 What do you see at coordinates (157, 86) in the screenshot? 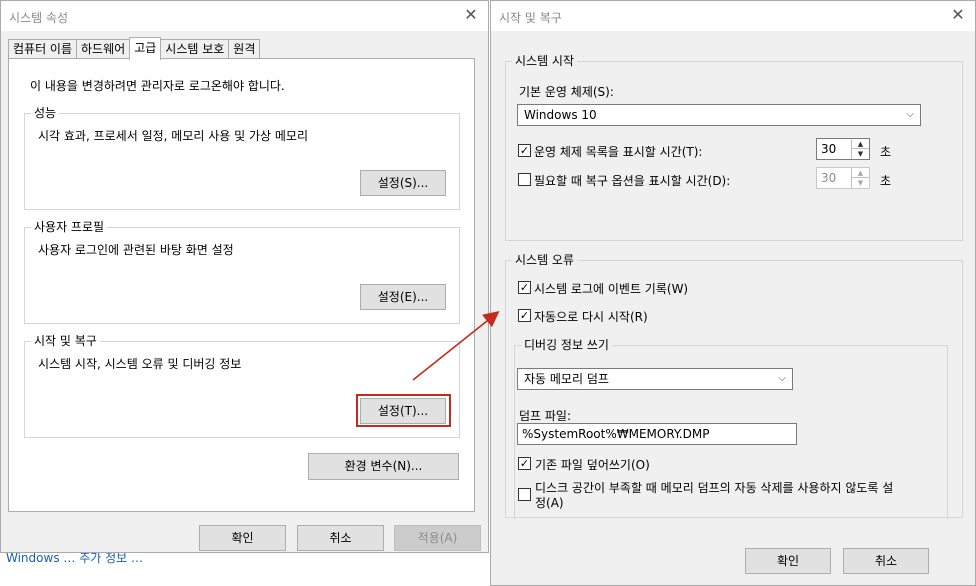
I see `admin-note: 이 내용을 변경하려면 관리자로 로그온해야 합니다.` at bounding box center [157, 86].